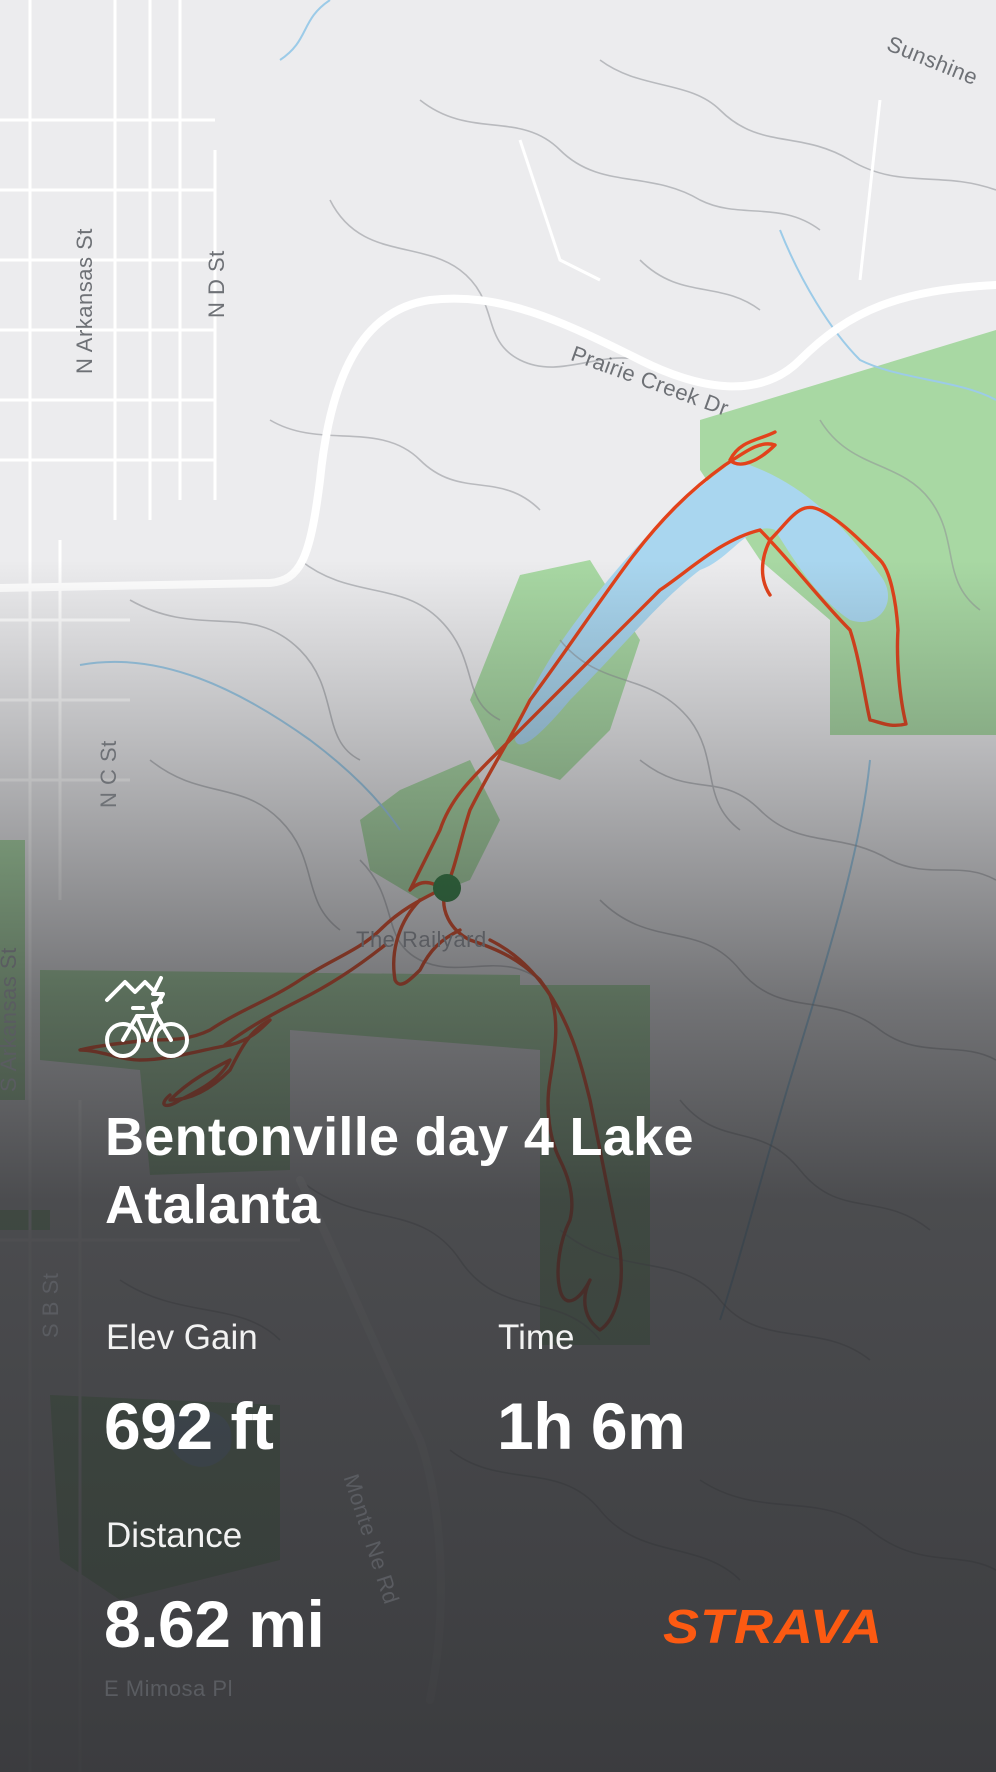 The height and width of the screenshot is (1772, 996). I want to click on activity-title: Bentonville day 4 Lake Atalanta, so click(399, 1171).